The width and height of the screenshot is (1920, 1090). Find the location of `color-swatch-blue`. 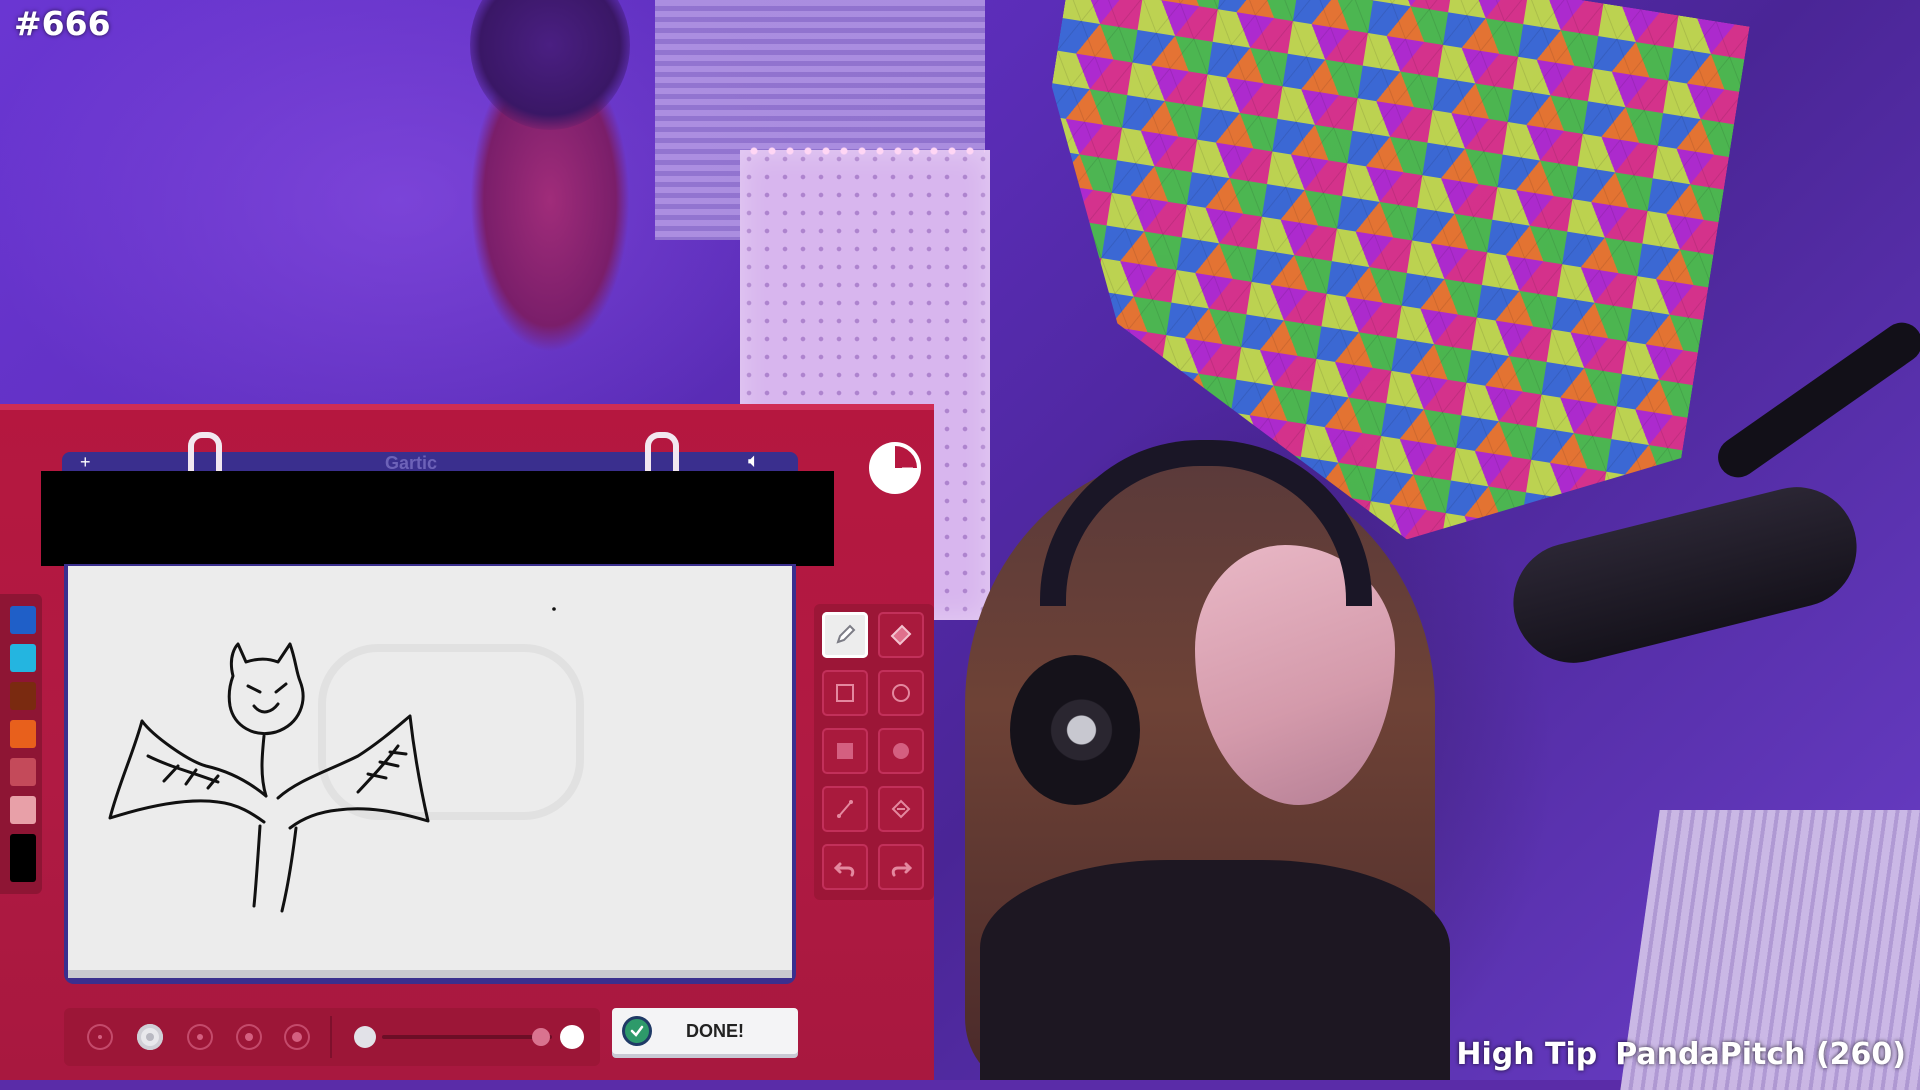

color-swatch-blue is located at coordinates (23, 620).